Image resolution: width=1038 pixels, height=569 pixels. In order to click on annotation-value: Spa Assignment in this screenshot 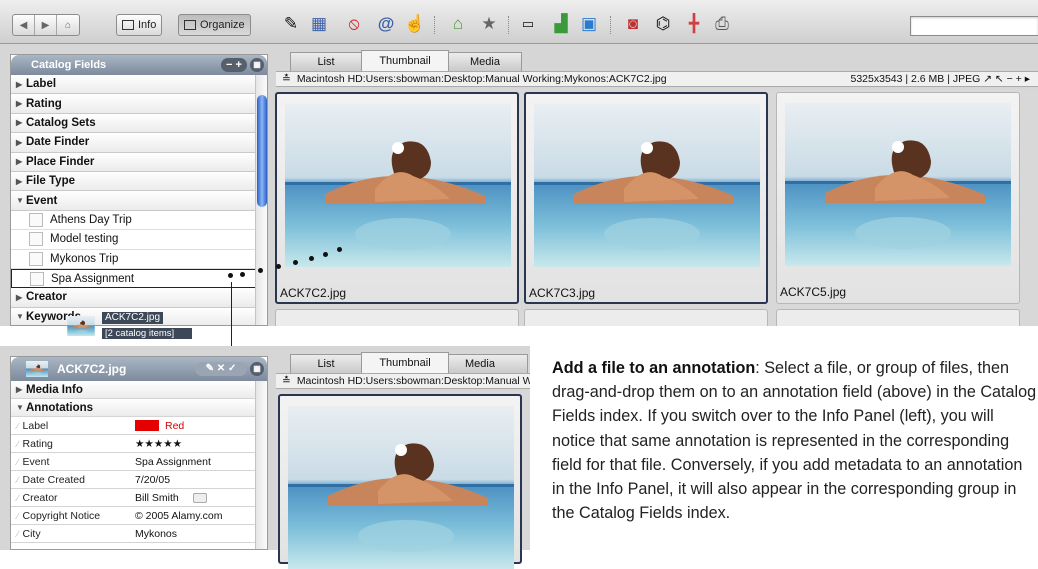, I will do `click(196, 462)`.